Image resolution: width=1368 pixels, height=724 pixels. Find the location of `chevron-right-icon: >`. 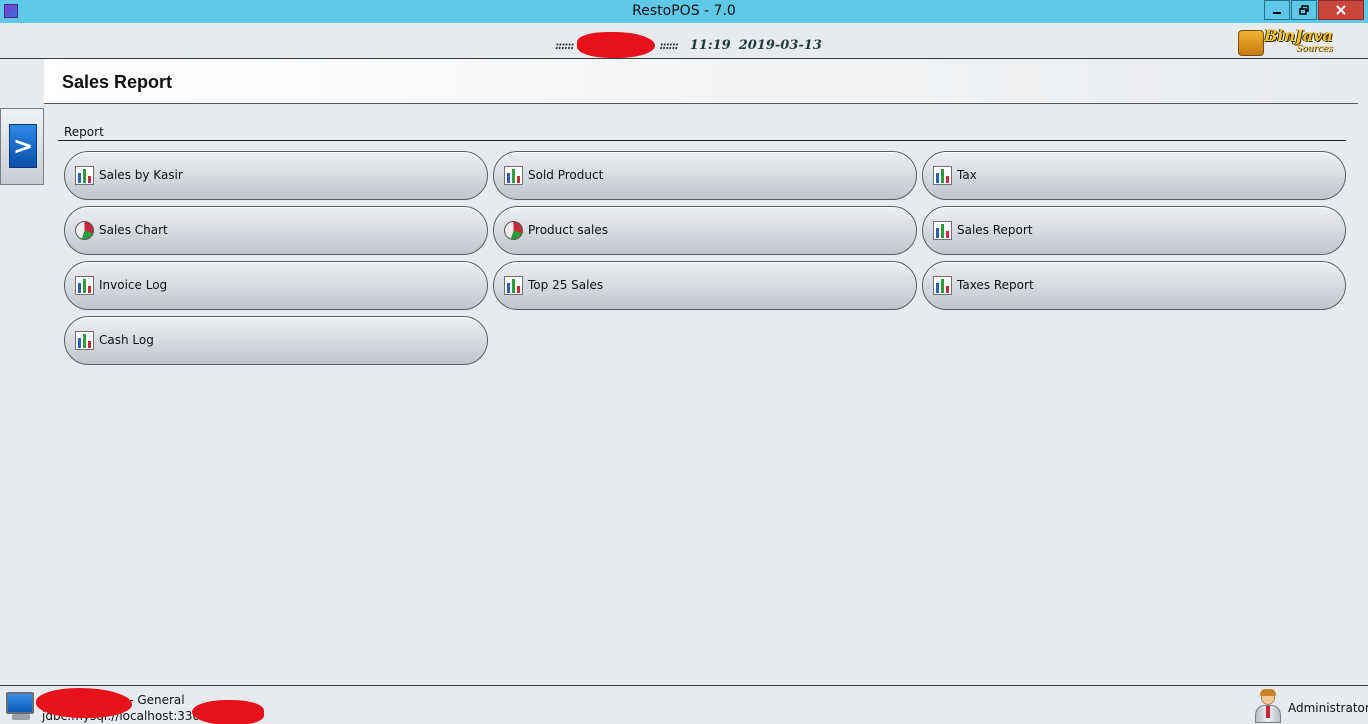

chevron-right-icon: > is located at coordinates (23, 146).